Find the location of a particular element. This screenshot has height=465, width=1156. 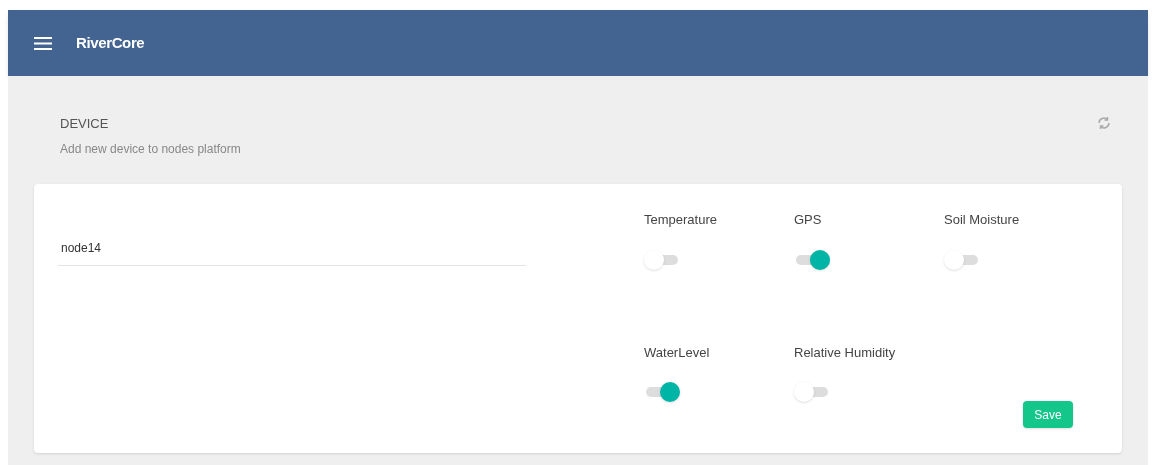

menu-icon is located at coordinates (43, 43).